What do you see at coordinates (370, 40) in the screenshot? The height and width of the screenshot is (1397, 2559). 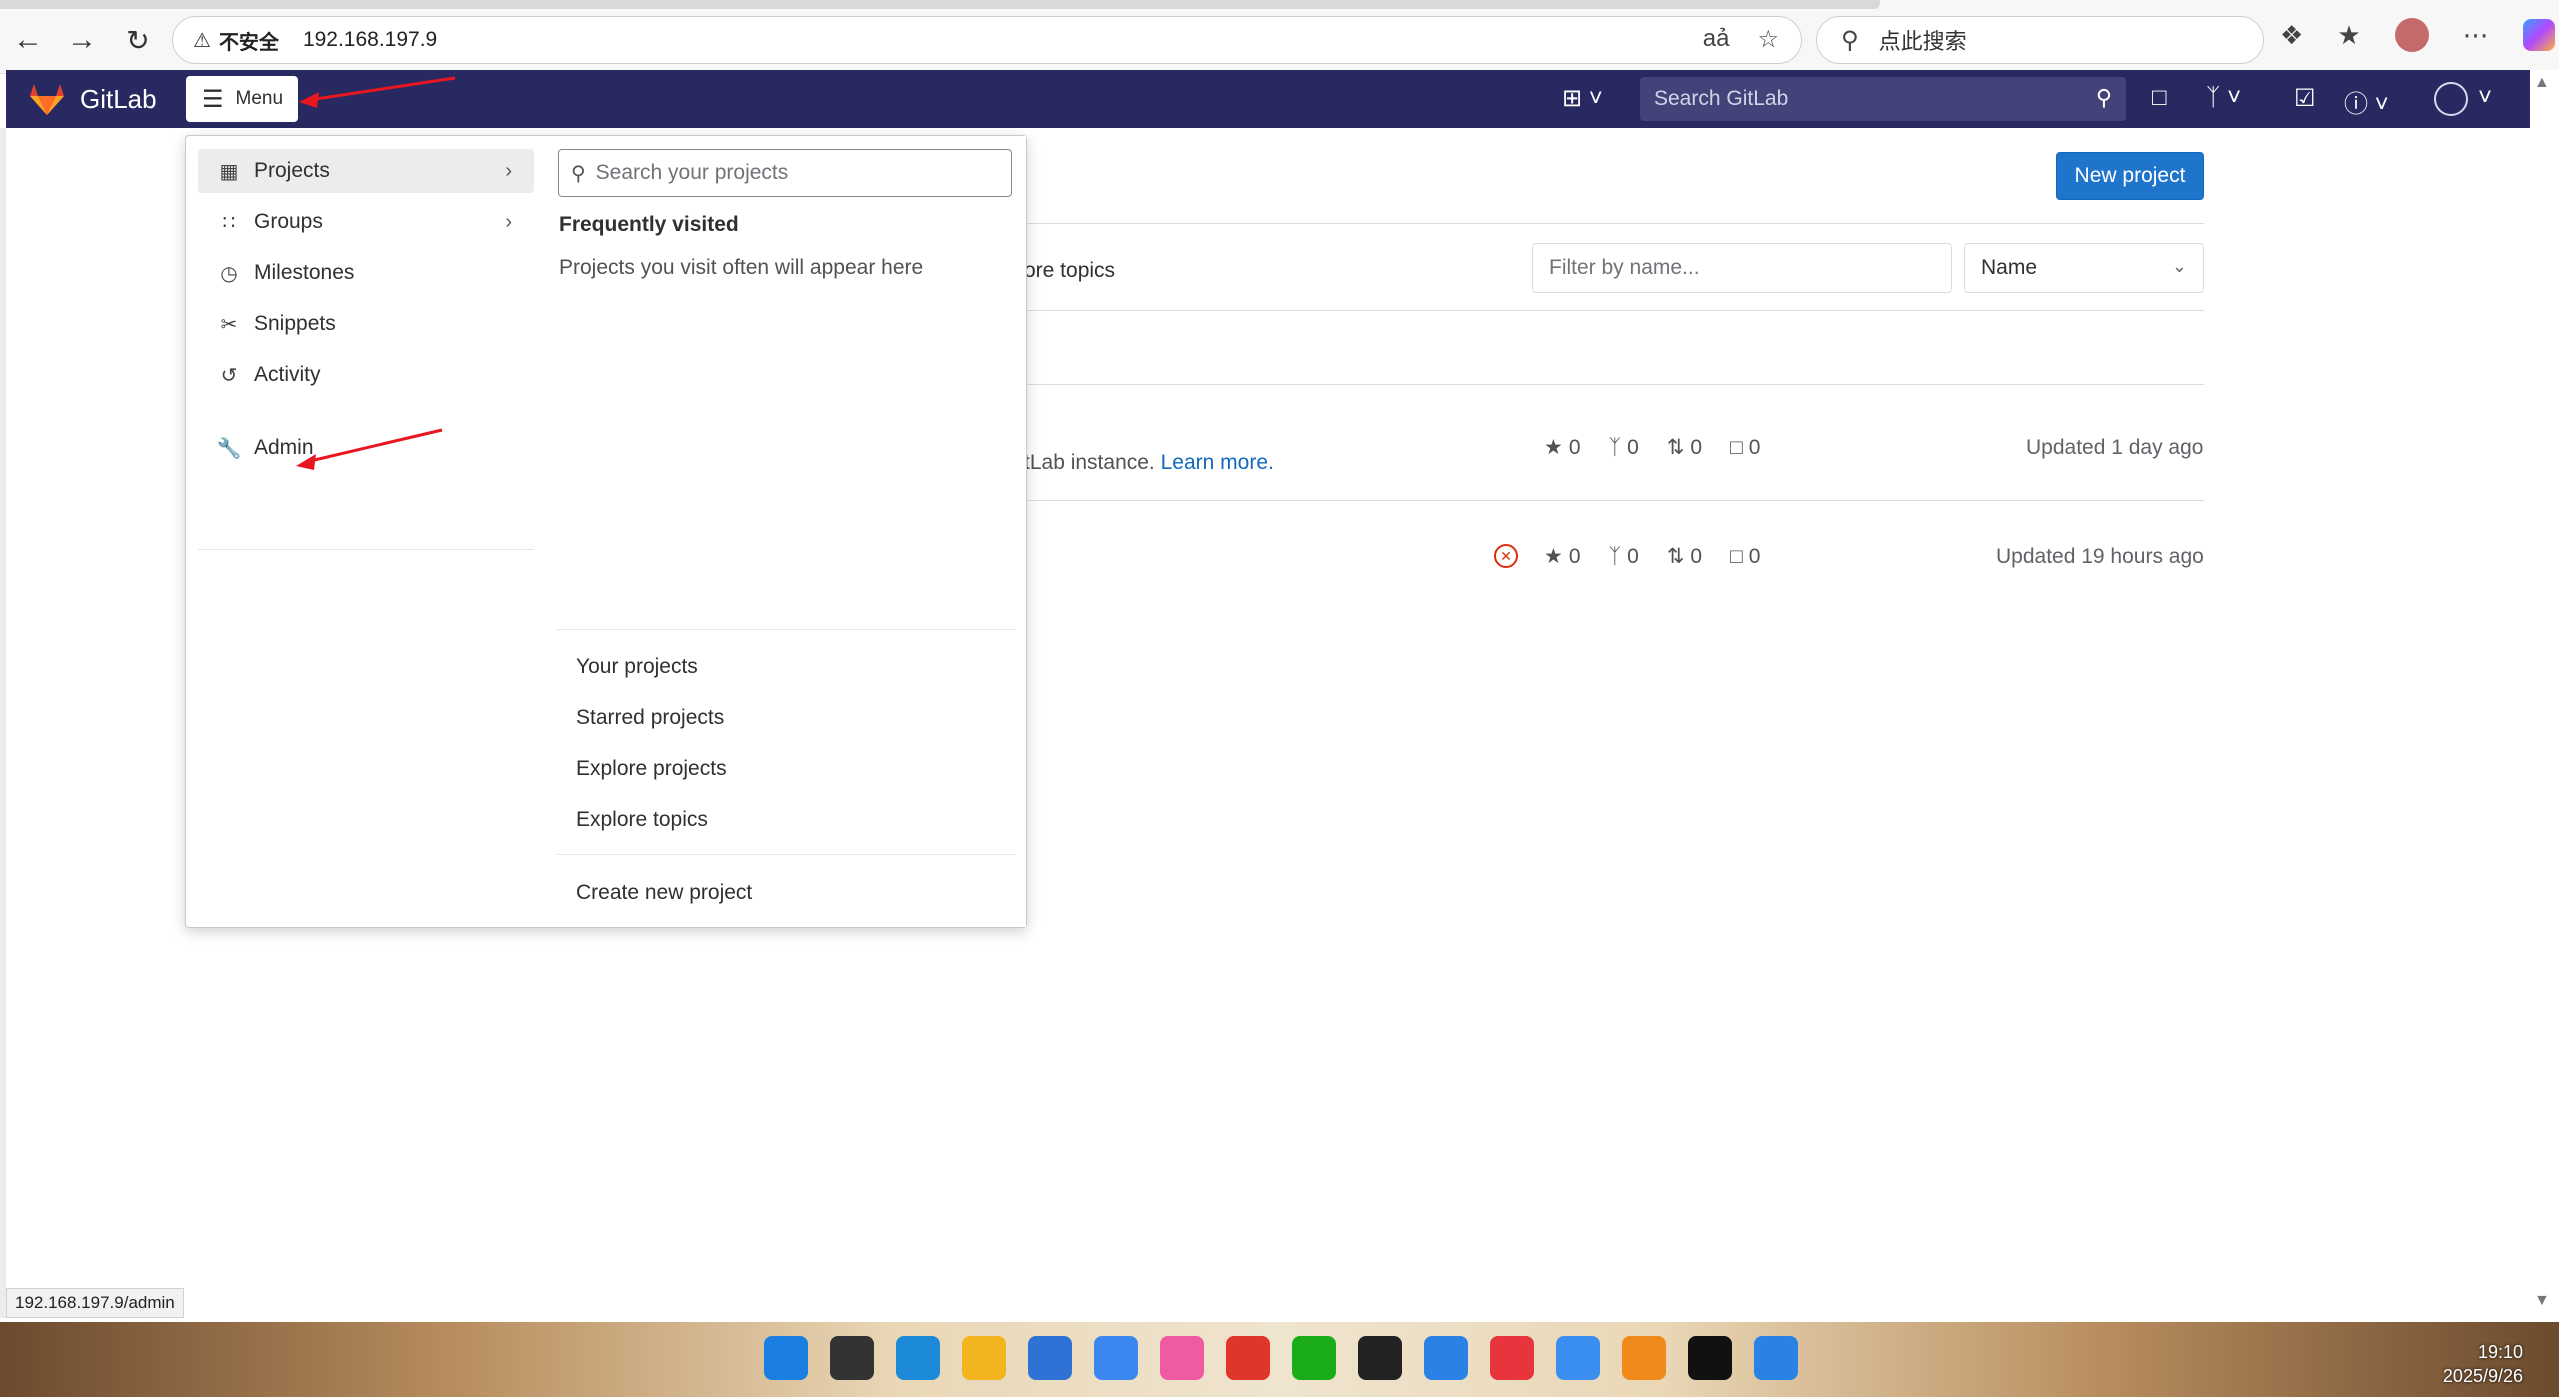 I see `url-text: 192.168.197.9` at bounding box center [370, 40].